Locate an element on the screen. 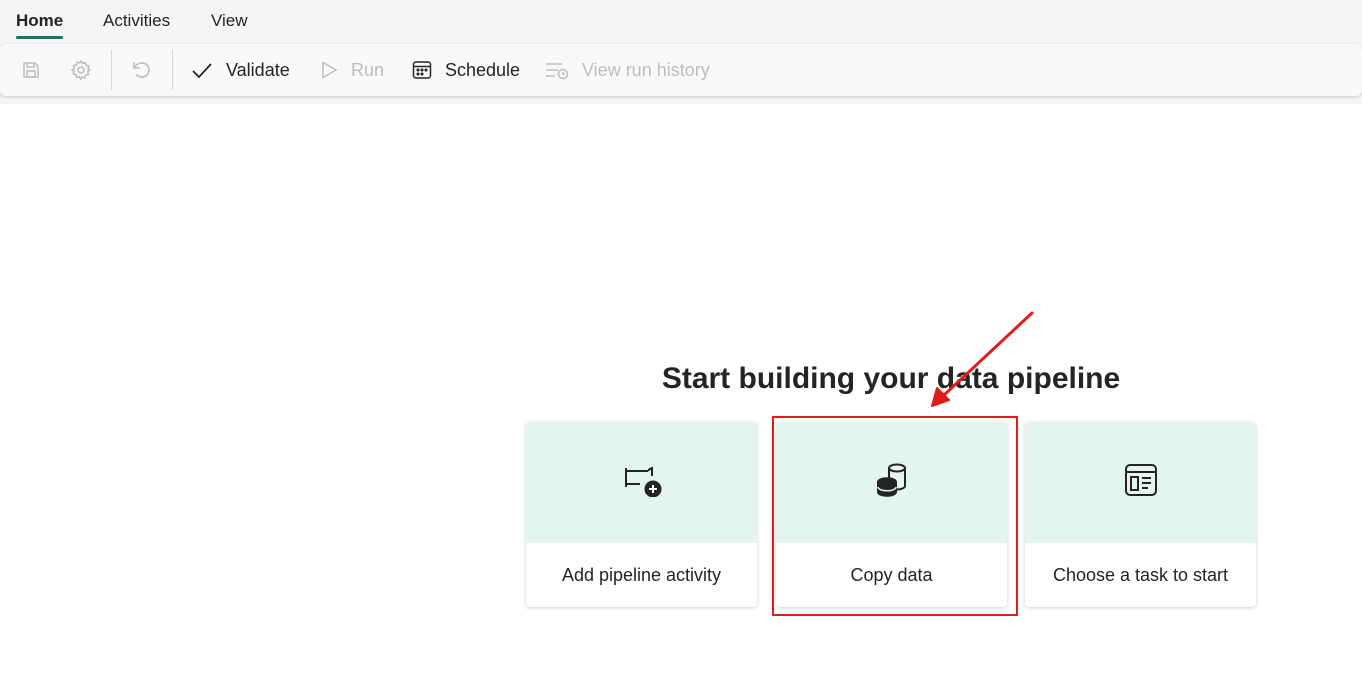 The height and width of the screenshot is (673, 1362). undo-button is located at coordinates (141, 70).